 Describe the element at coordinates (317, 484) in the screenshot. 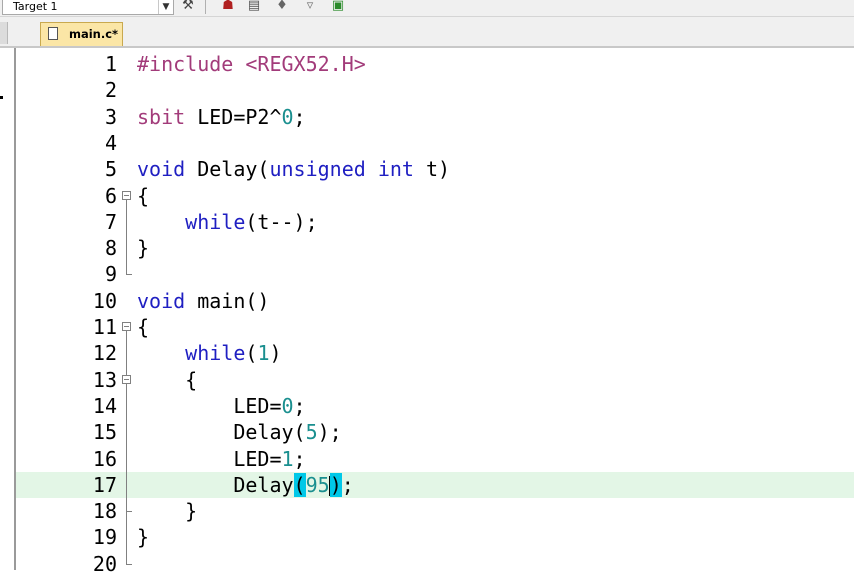

I see `code-token: 95` at that location.